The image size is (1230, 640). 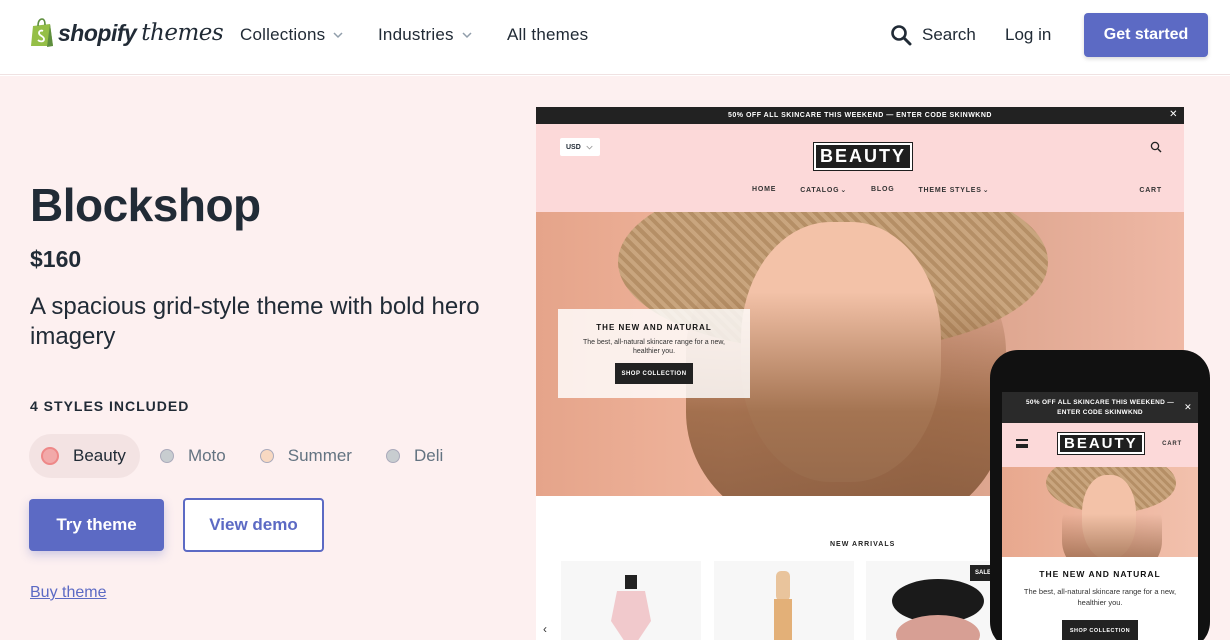 I want to click on search-label: Search, so click(x=949, y=34).